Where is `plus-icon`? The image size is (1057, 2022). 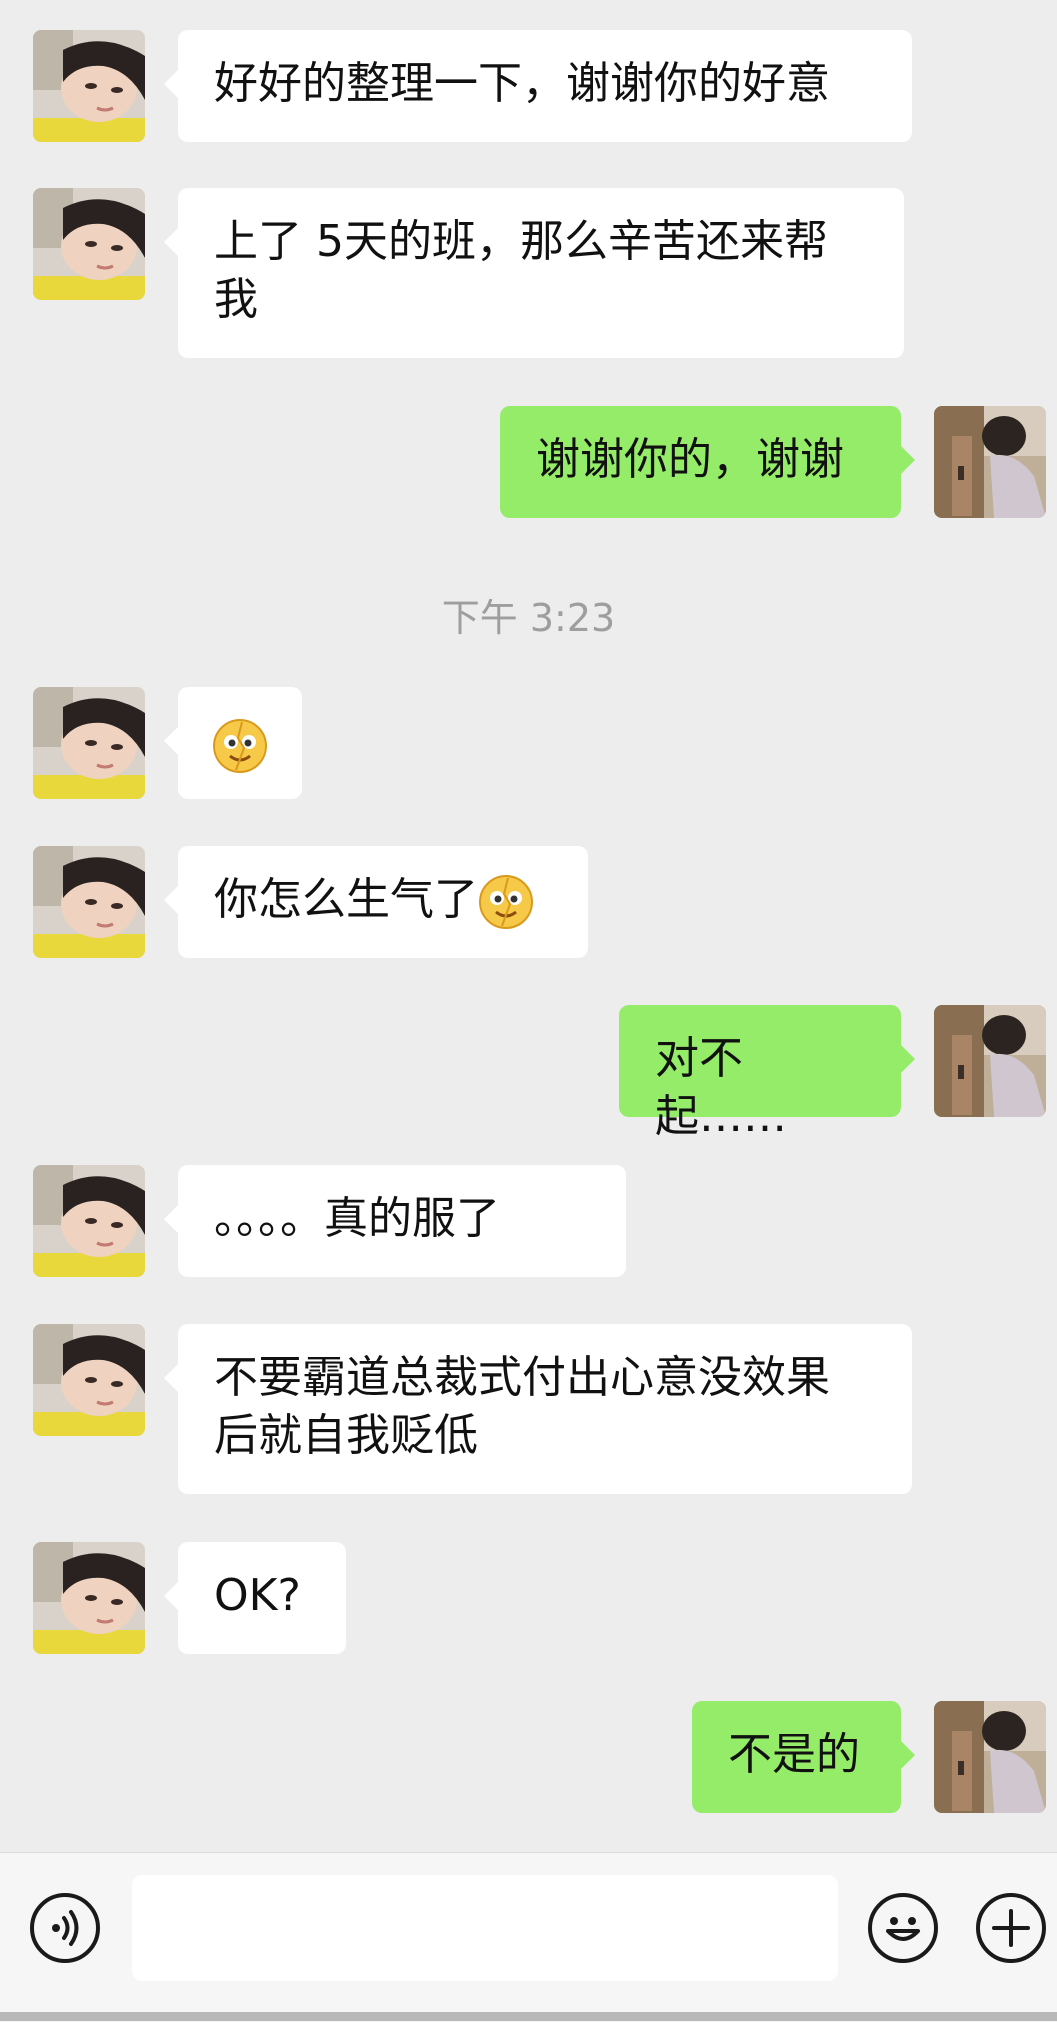
plus-icon is located at coordinates (1011, 1928).